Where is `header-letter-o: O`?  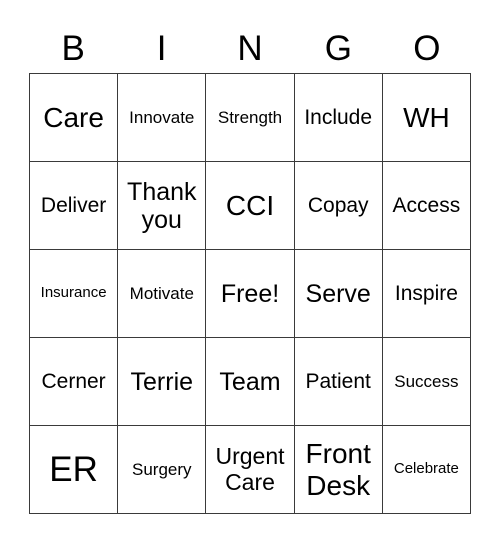 header-letter-o: O is located at coordinates (427, 48).